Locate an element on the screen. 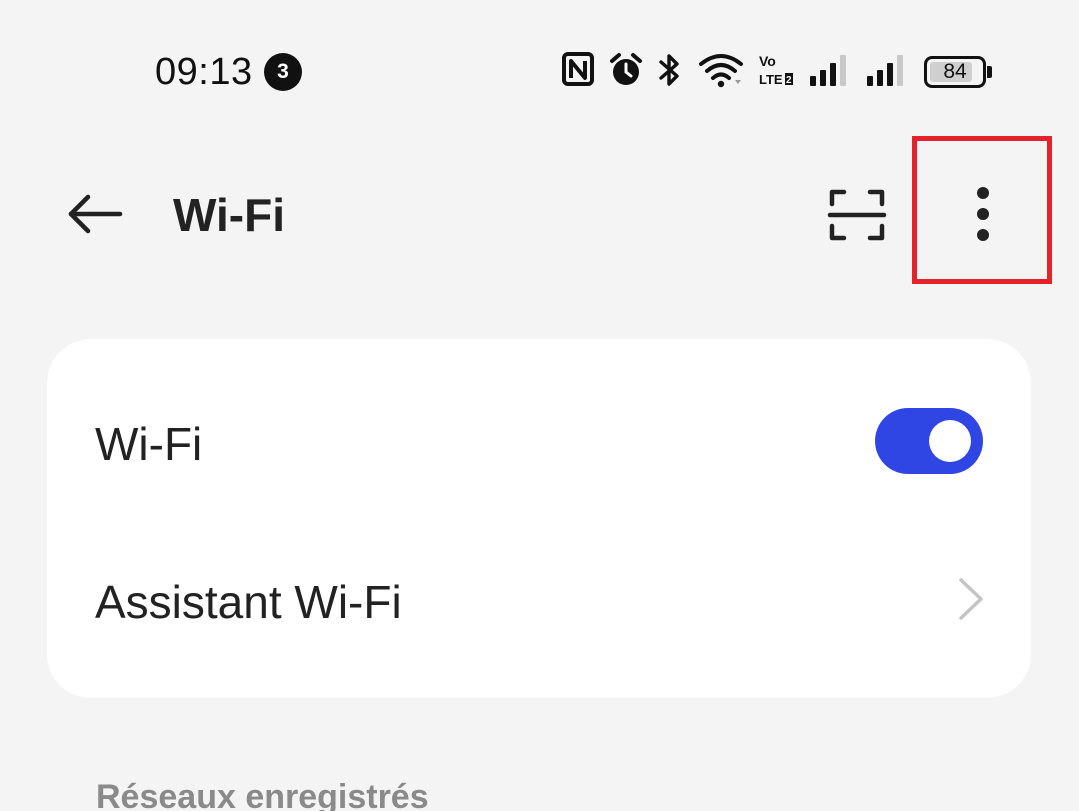 Image resolution: width=1079 pixels, height=811 pixels. back-button is located at coordinates (94, 214).